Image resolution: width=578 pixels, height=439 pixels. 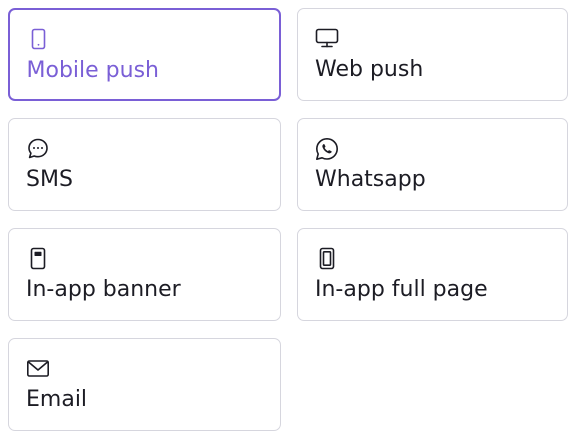 I want to click on channel-card-mobile-push: Mobile push, so click(x=144, y=54).